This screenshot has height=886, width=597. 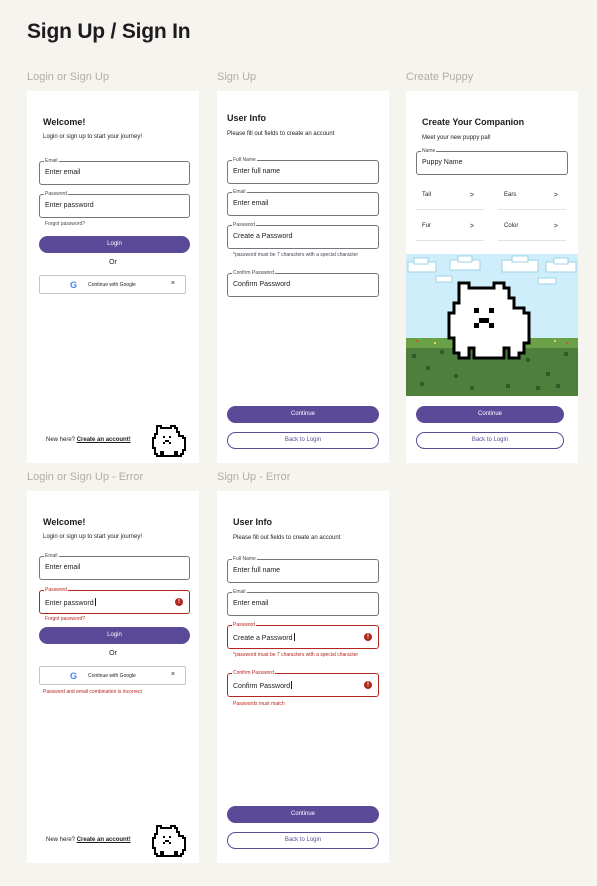 What do you see at coordinates (511, 226) in the screenshot?
I see `trait-color-label: Color` at bounding box center [511, 226].